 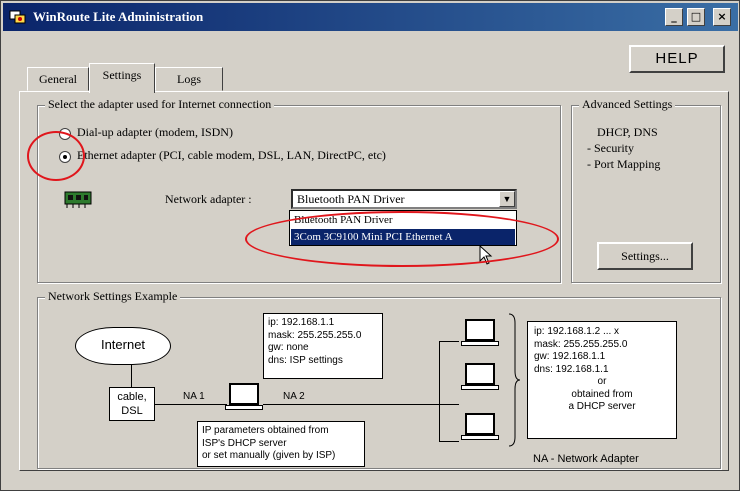 What do you see at coordinates (244, 443) in the screenshot?
I see `na1-line: ISP's DHCP server` at bounding box center [244, 443].